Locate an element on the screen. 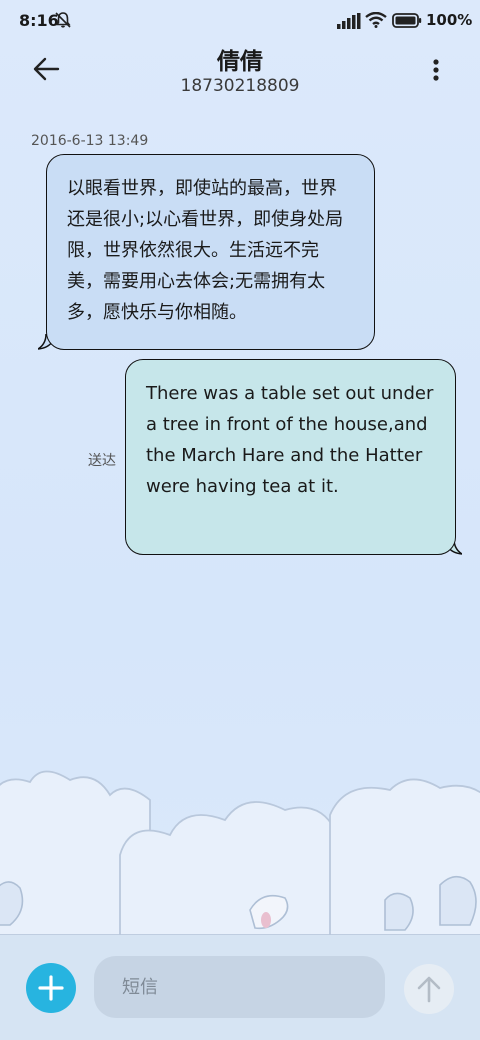  composer-bar is located at coordinates (240, 987).